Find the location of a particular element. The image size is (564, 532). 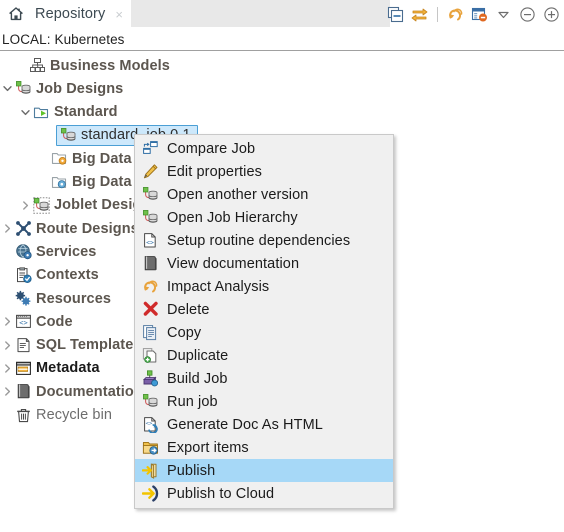

menu-item-duplicate: Duplicate is located at coordinates (264, 355).